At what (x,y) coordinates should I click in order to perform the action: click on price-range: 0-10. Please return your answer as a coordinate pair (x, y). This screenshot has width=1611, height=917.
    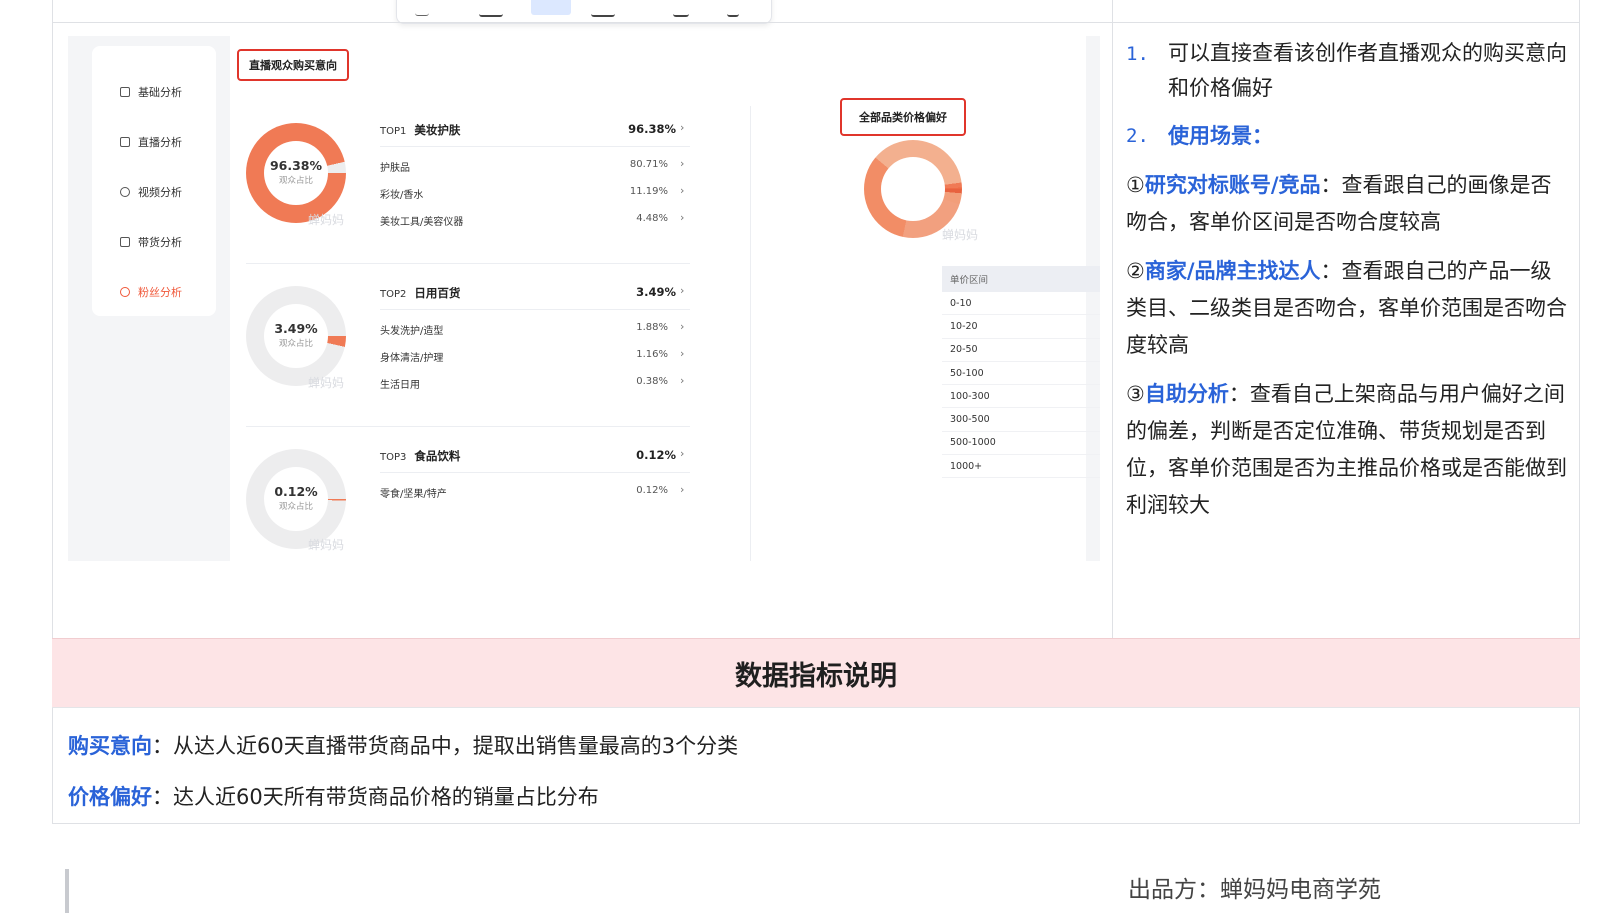
    Looking at the image, I should click on (961, 303).